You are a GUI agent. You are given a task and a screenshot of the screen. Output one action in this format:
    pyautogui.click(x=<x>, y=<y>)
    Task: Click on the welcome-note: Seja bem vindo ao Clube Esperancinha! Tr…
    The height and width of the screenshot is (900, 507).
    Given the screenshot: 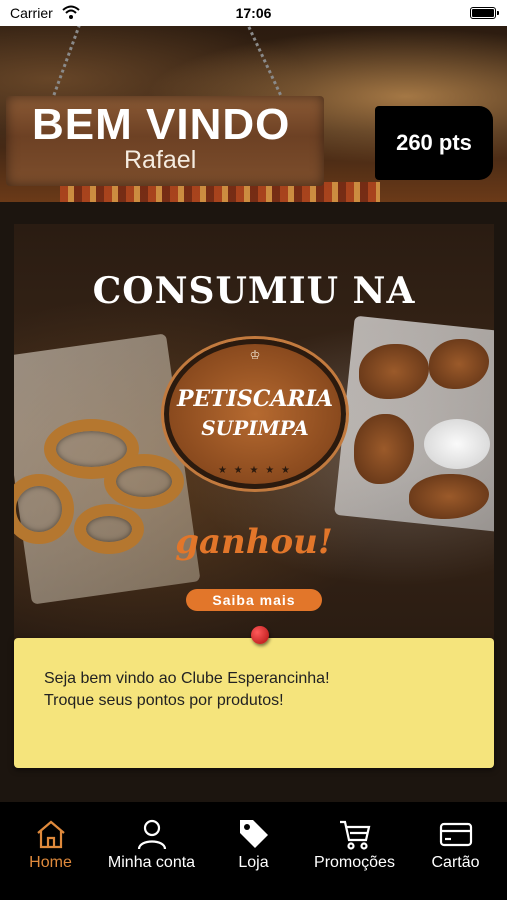 What is the action you would take?
    pyautogui.click(x=254, y=703)
    